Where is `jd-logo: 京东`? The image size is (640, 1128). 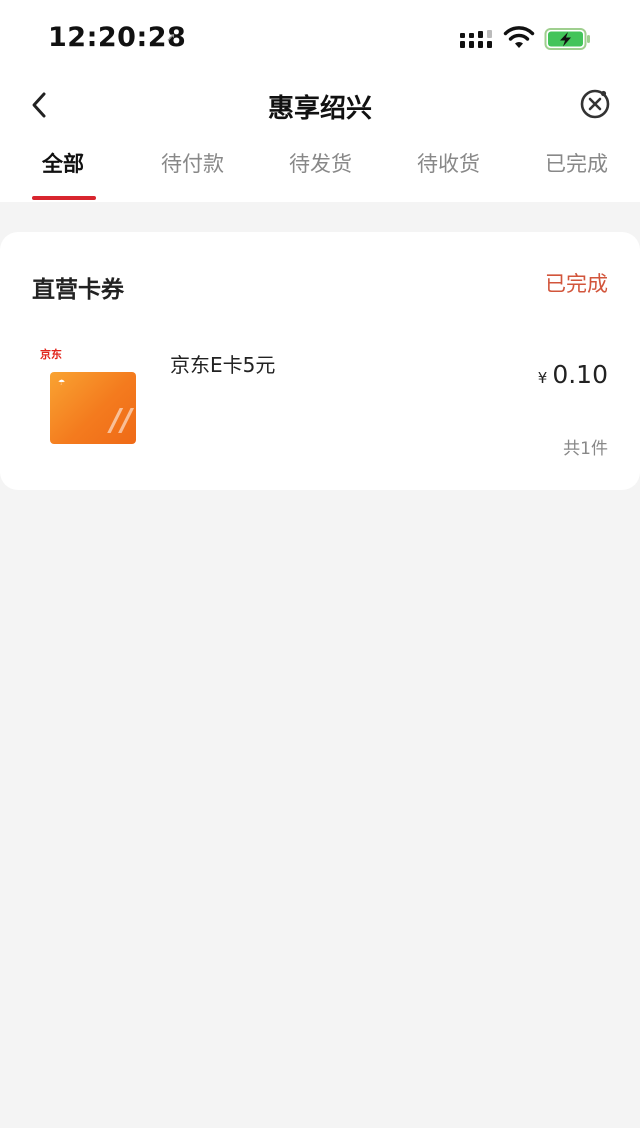 jd-logo: 京东 is located at coordinates (51, 354).